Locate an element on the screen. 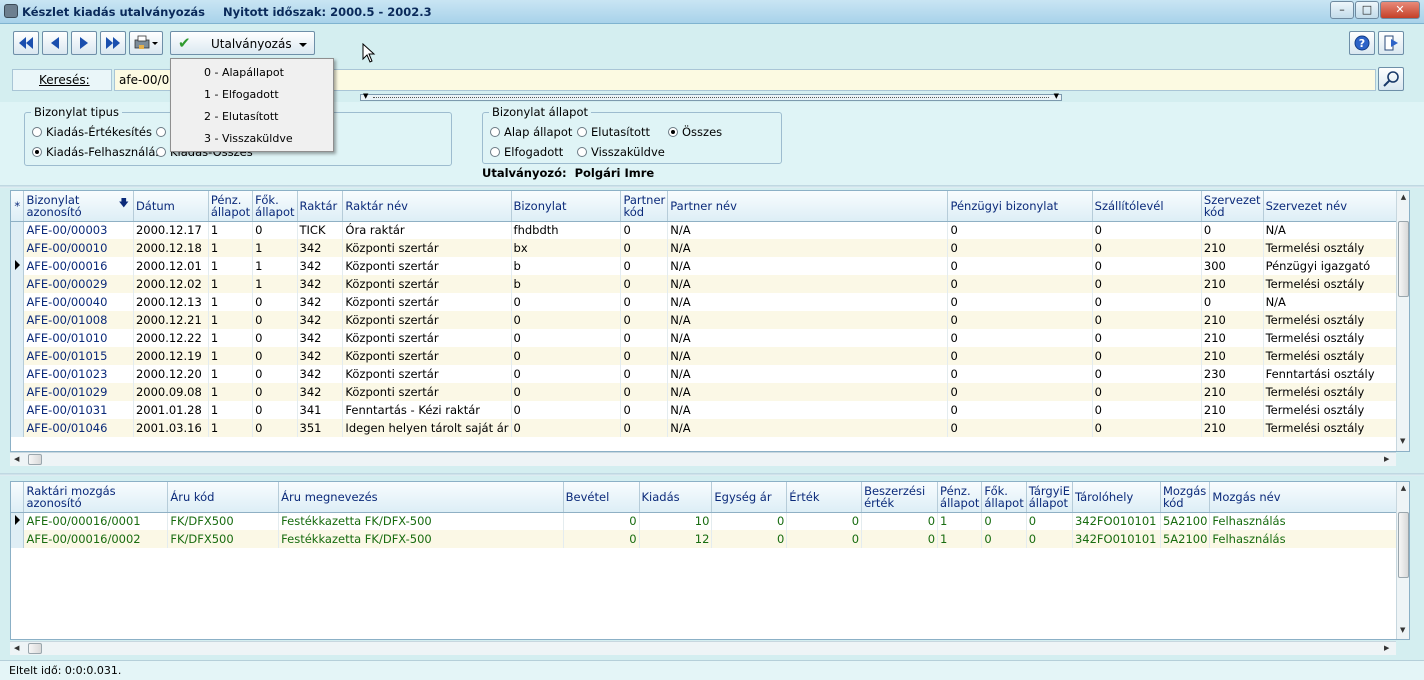 The image size is (1424, 680). movements-col-header: Mozgás név is located at coordinates (1309, 497).